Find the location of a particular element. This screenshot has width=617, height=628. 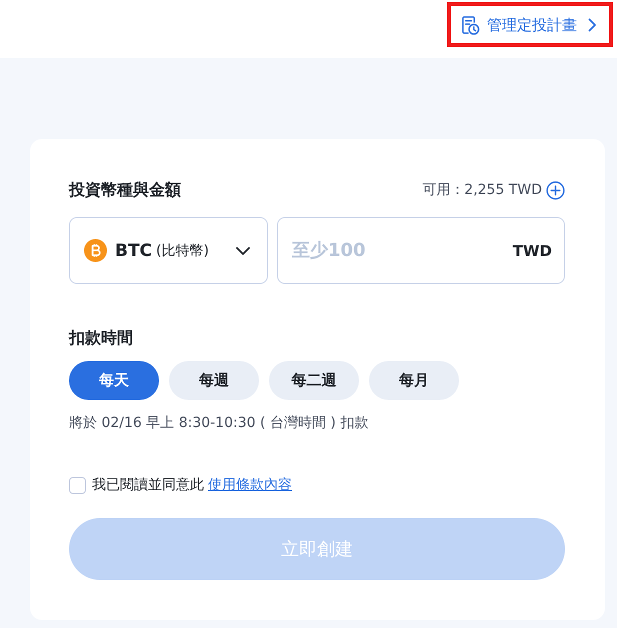

chevron-right-icon is located at coordinates (592, 25).